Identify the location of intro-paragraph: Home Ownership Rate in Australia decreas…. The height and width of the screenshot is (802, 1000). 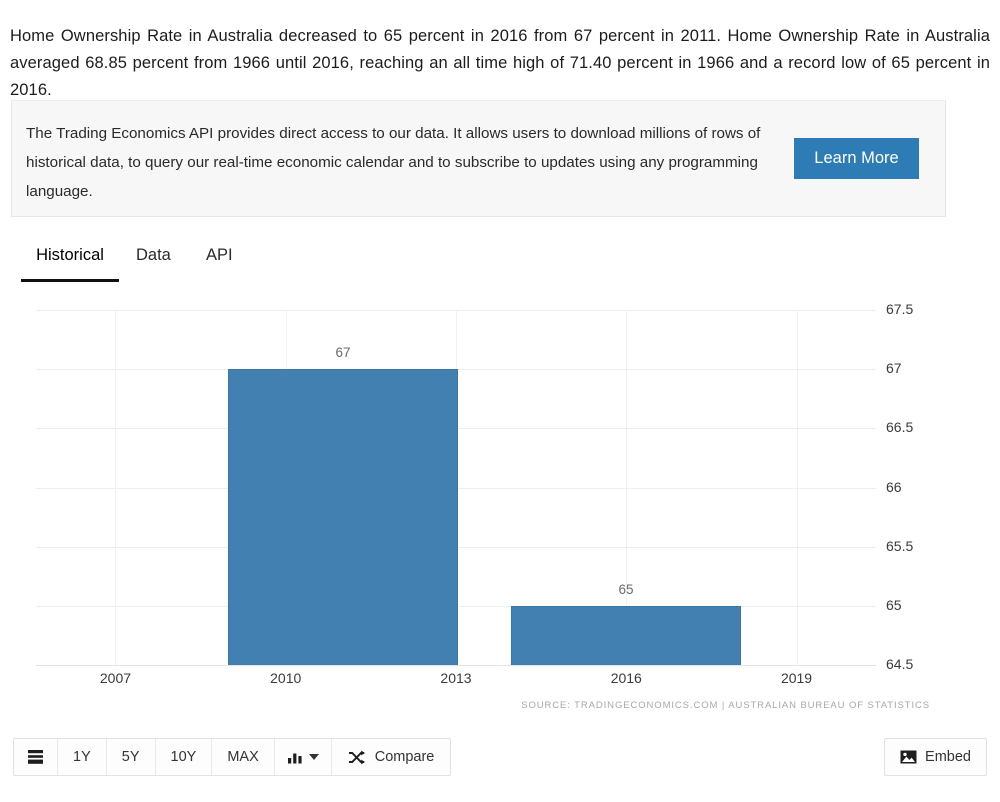
(500, 62).